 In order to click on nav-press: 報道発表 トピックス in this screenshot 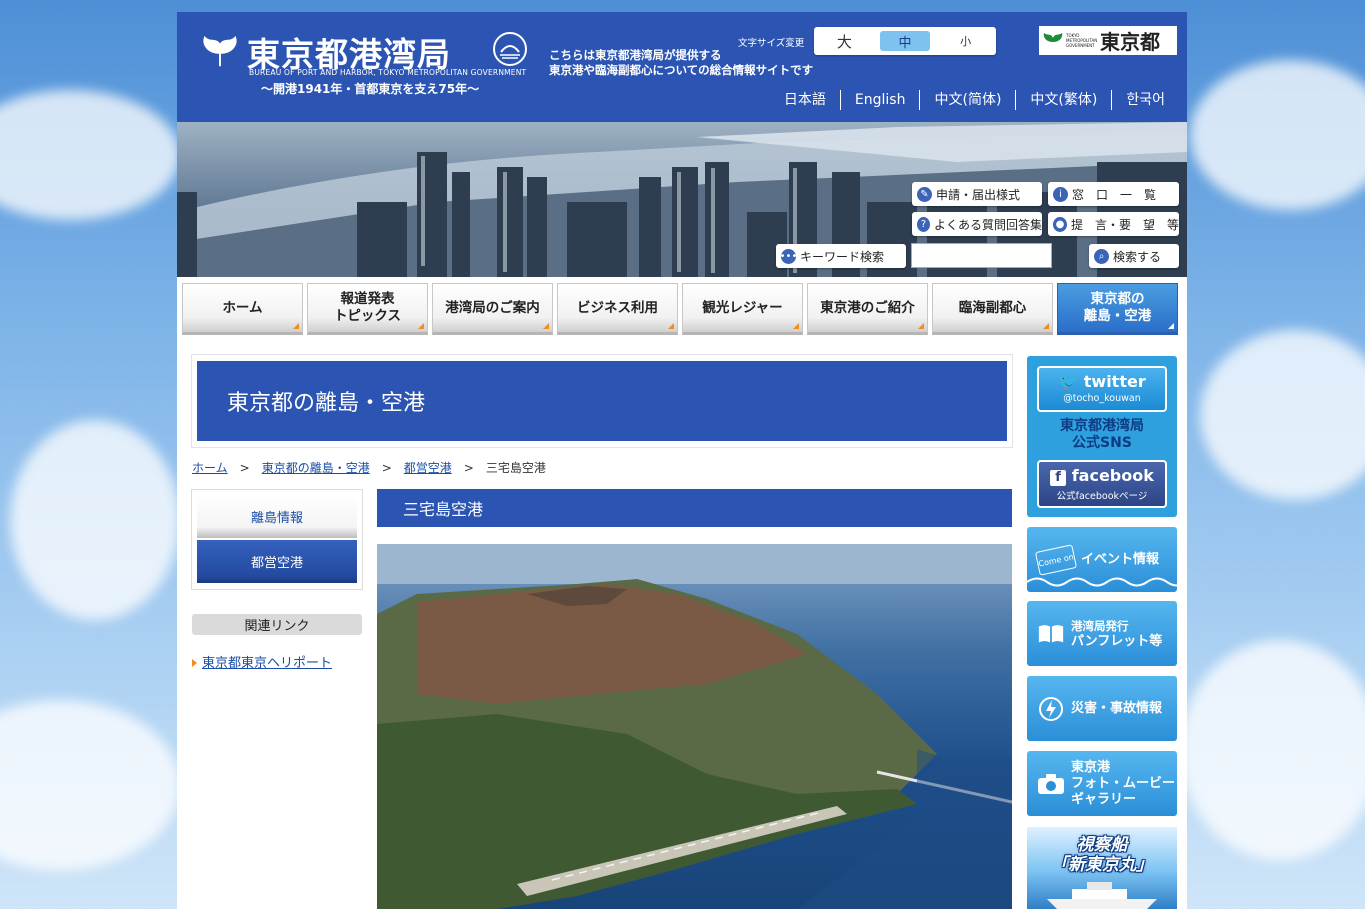, I will do `click(367, 309)`.